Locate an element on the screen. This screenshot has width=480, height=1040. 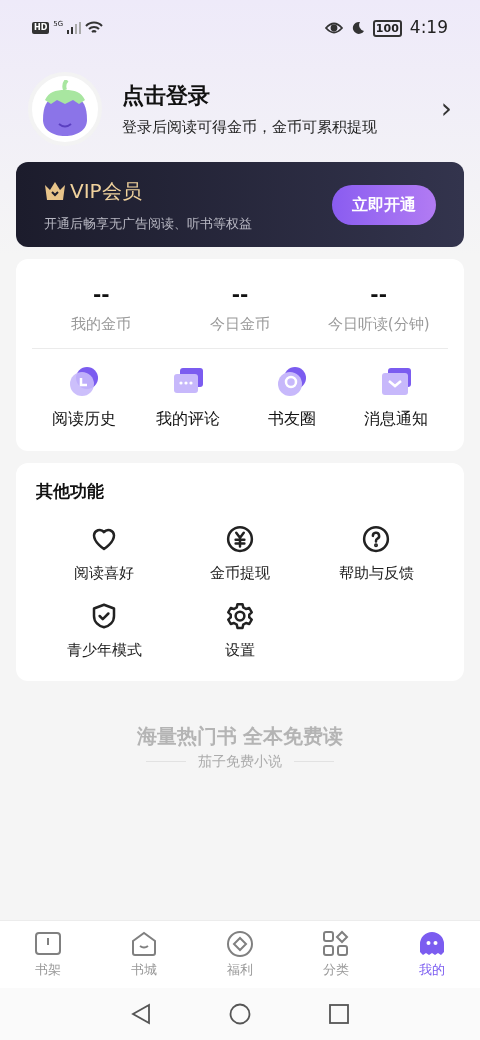
shortcut-item: 阅读历史 is located at coordinates (84, 397).